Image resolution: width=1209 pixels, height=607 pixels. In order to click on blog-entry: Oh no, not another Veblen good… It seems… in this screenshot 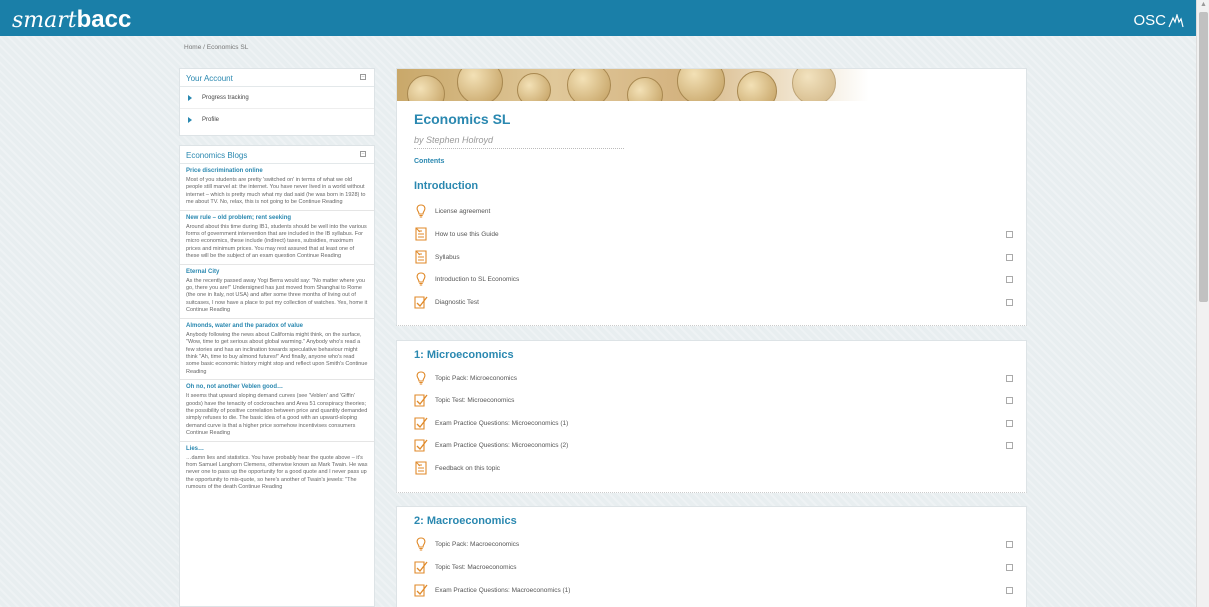, I will do `click(277, 411)`.